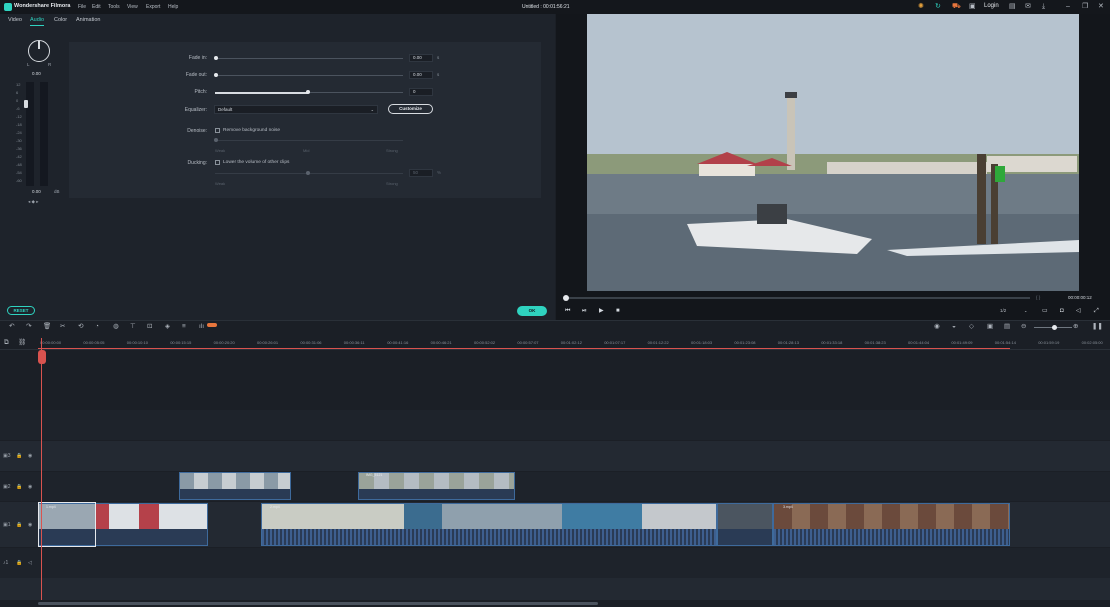  Describe the element at coordinates (421, 75) in the screenshot. I see `fade-out-input: 0.00` at that location.